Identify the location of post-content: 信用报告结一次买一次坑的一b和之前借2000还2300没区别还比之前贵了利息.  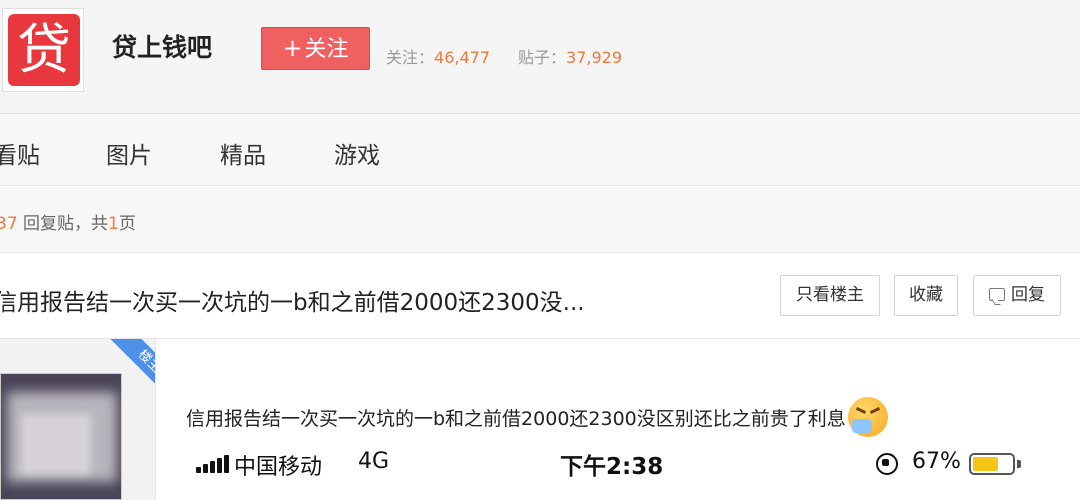
(537, 417).